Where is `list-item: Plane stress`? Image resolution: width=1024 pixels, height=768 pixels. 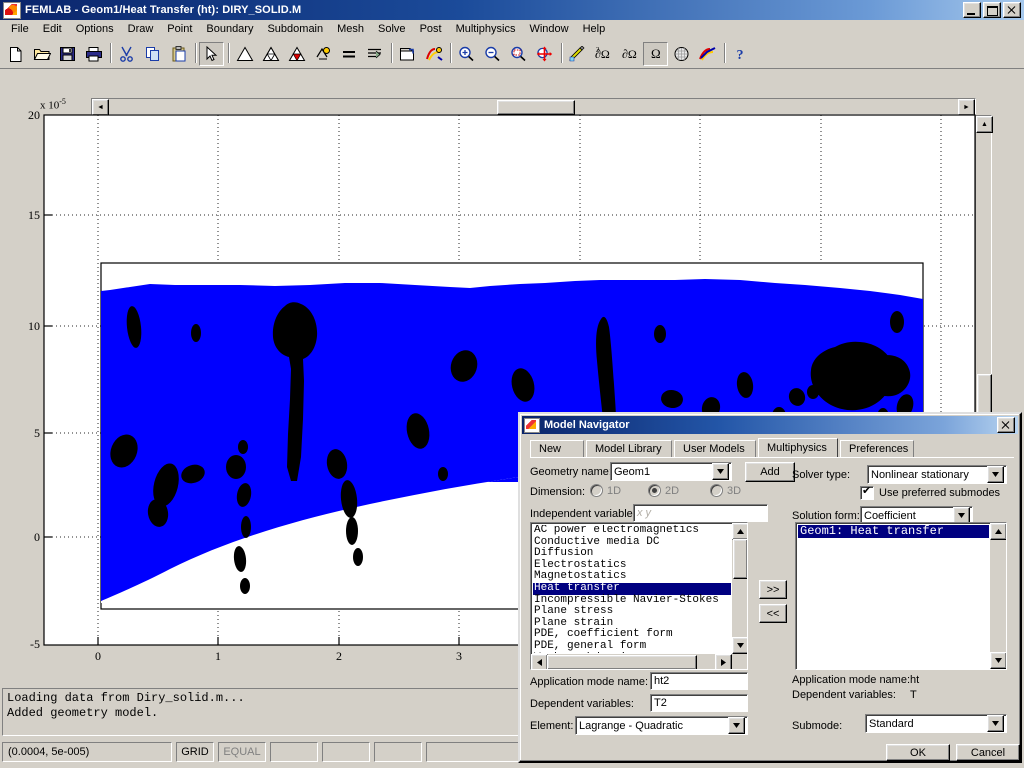
list-item: Plane stress is located at coordinates (632, 612).